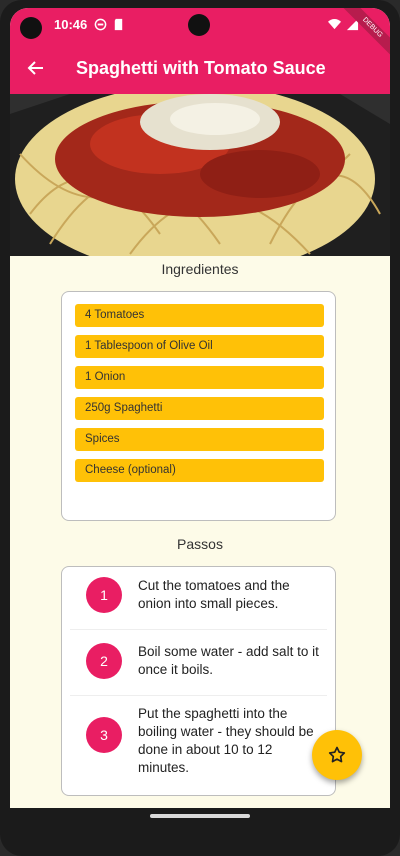 The width and height of the screenshot is (400, 856). I want to click on star-outline-icon, so click(337, 754).